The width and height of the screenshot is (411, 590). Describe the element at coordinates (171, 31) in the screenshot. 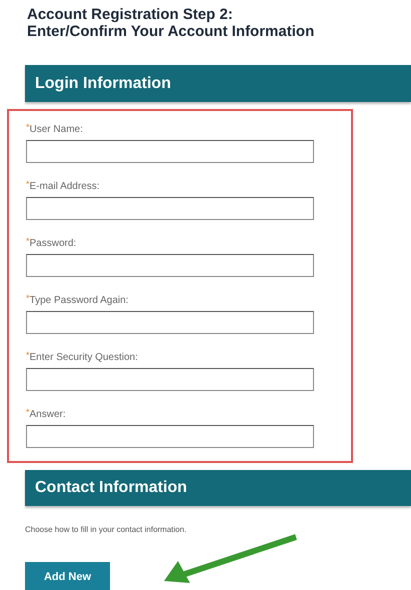

I see `page-title: Enter/Confirm Your Account Information` at that location.